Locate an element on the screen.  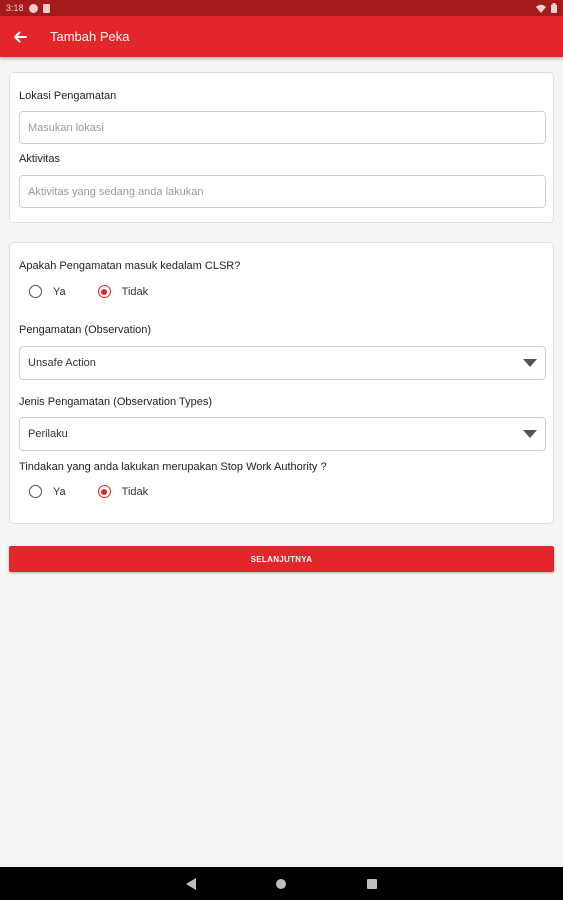
wifi-icon is located at coordinates (541, 8).